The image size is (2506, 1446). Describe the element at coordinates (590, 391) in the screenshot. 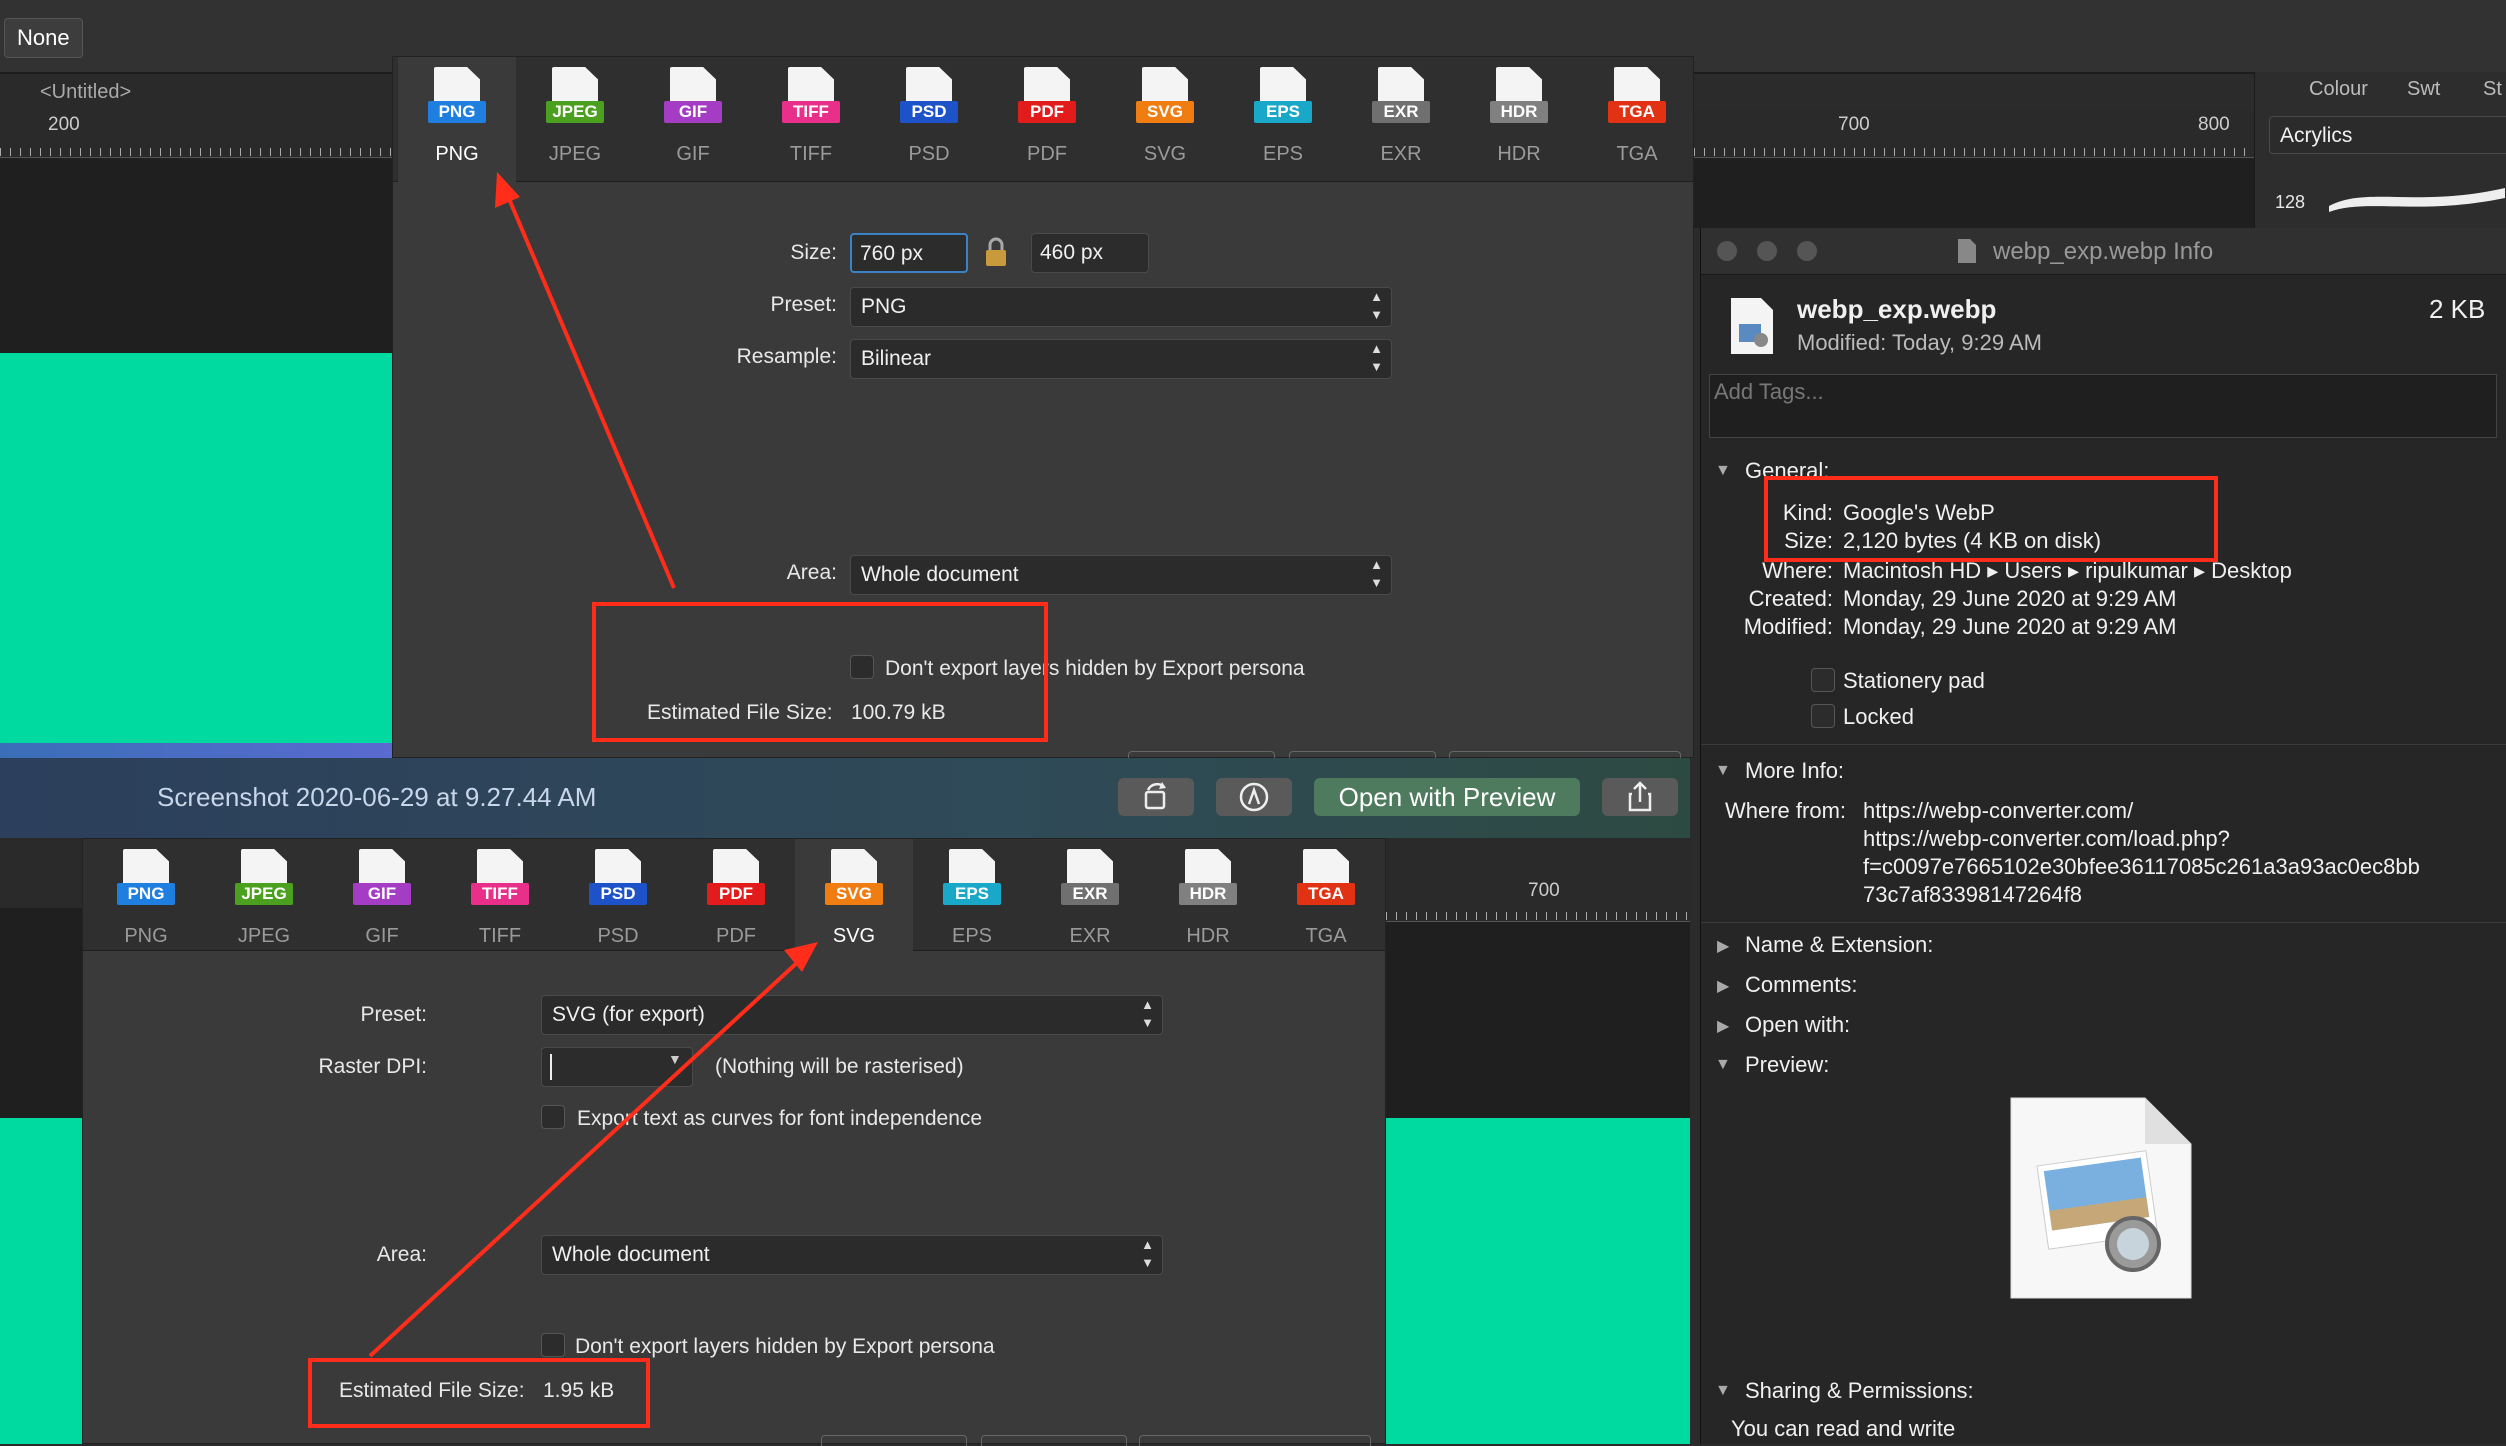

I see `annotation-arrow-top` at that location.